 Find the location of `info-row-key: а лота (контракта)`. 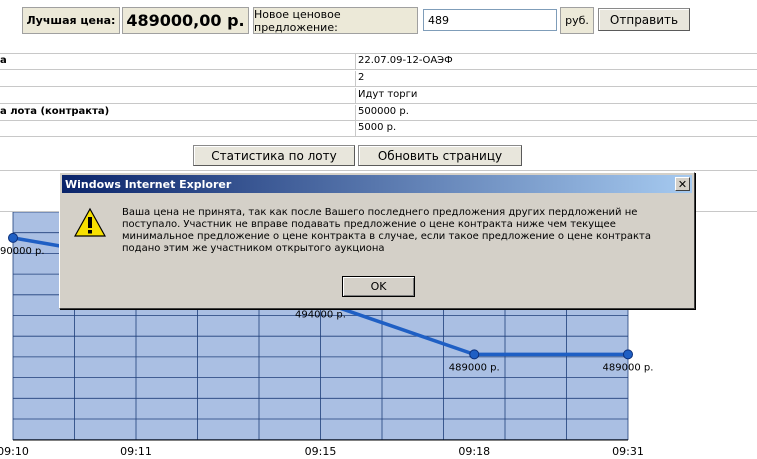

info-row-key: а лота (контракта) is located at coordinates (55, 111).